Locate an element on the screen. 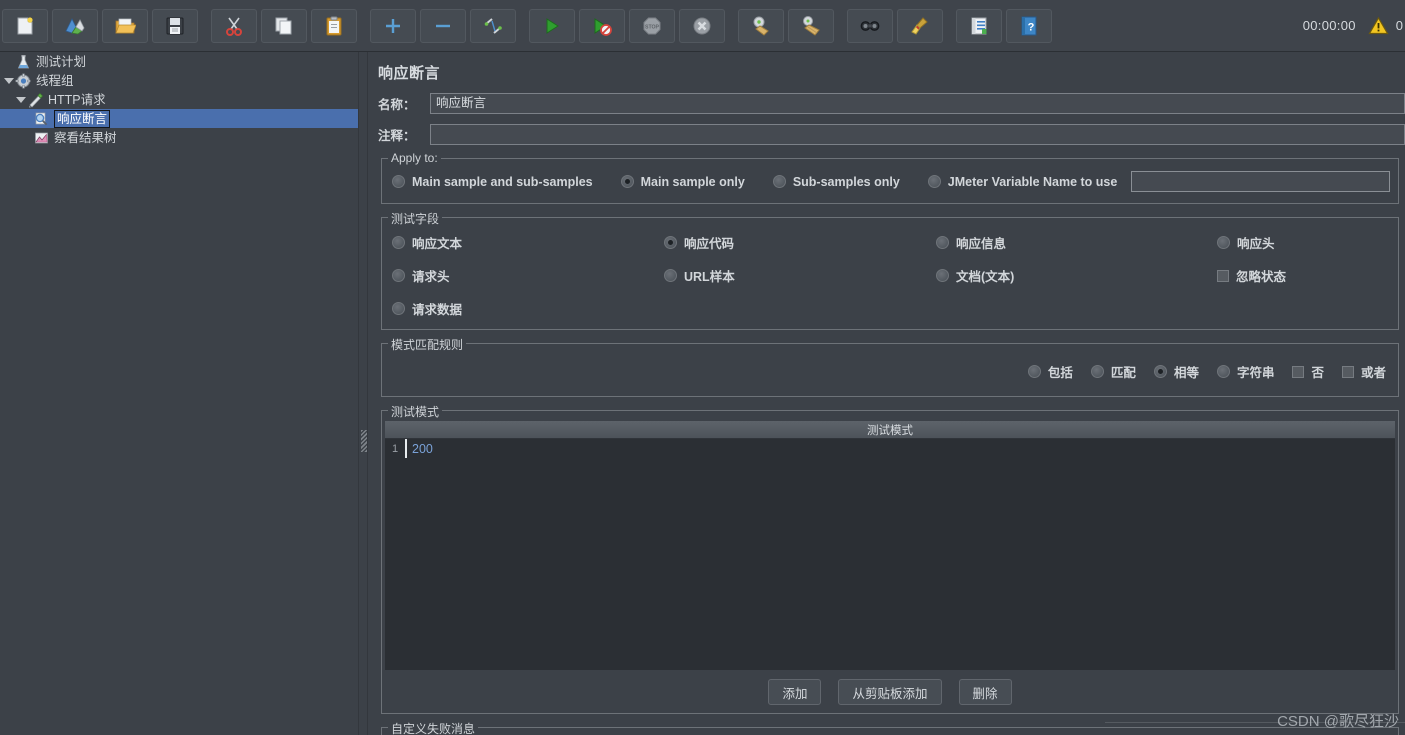  cut-icon is located at coordinates (234, 25).